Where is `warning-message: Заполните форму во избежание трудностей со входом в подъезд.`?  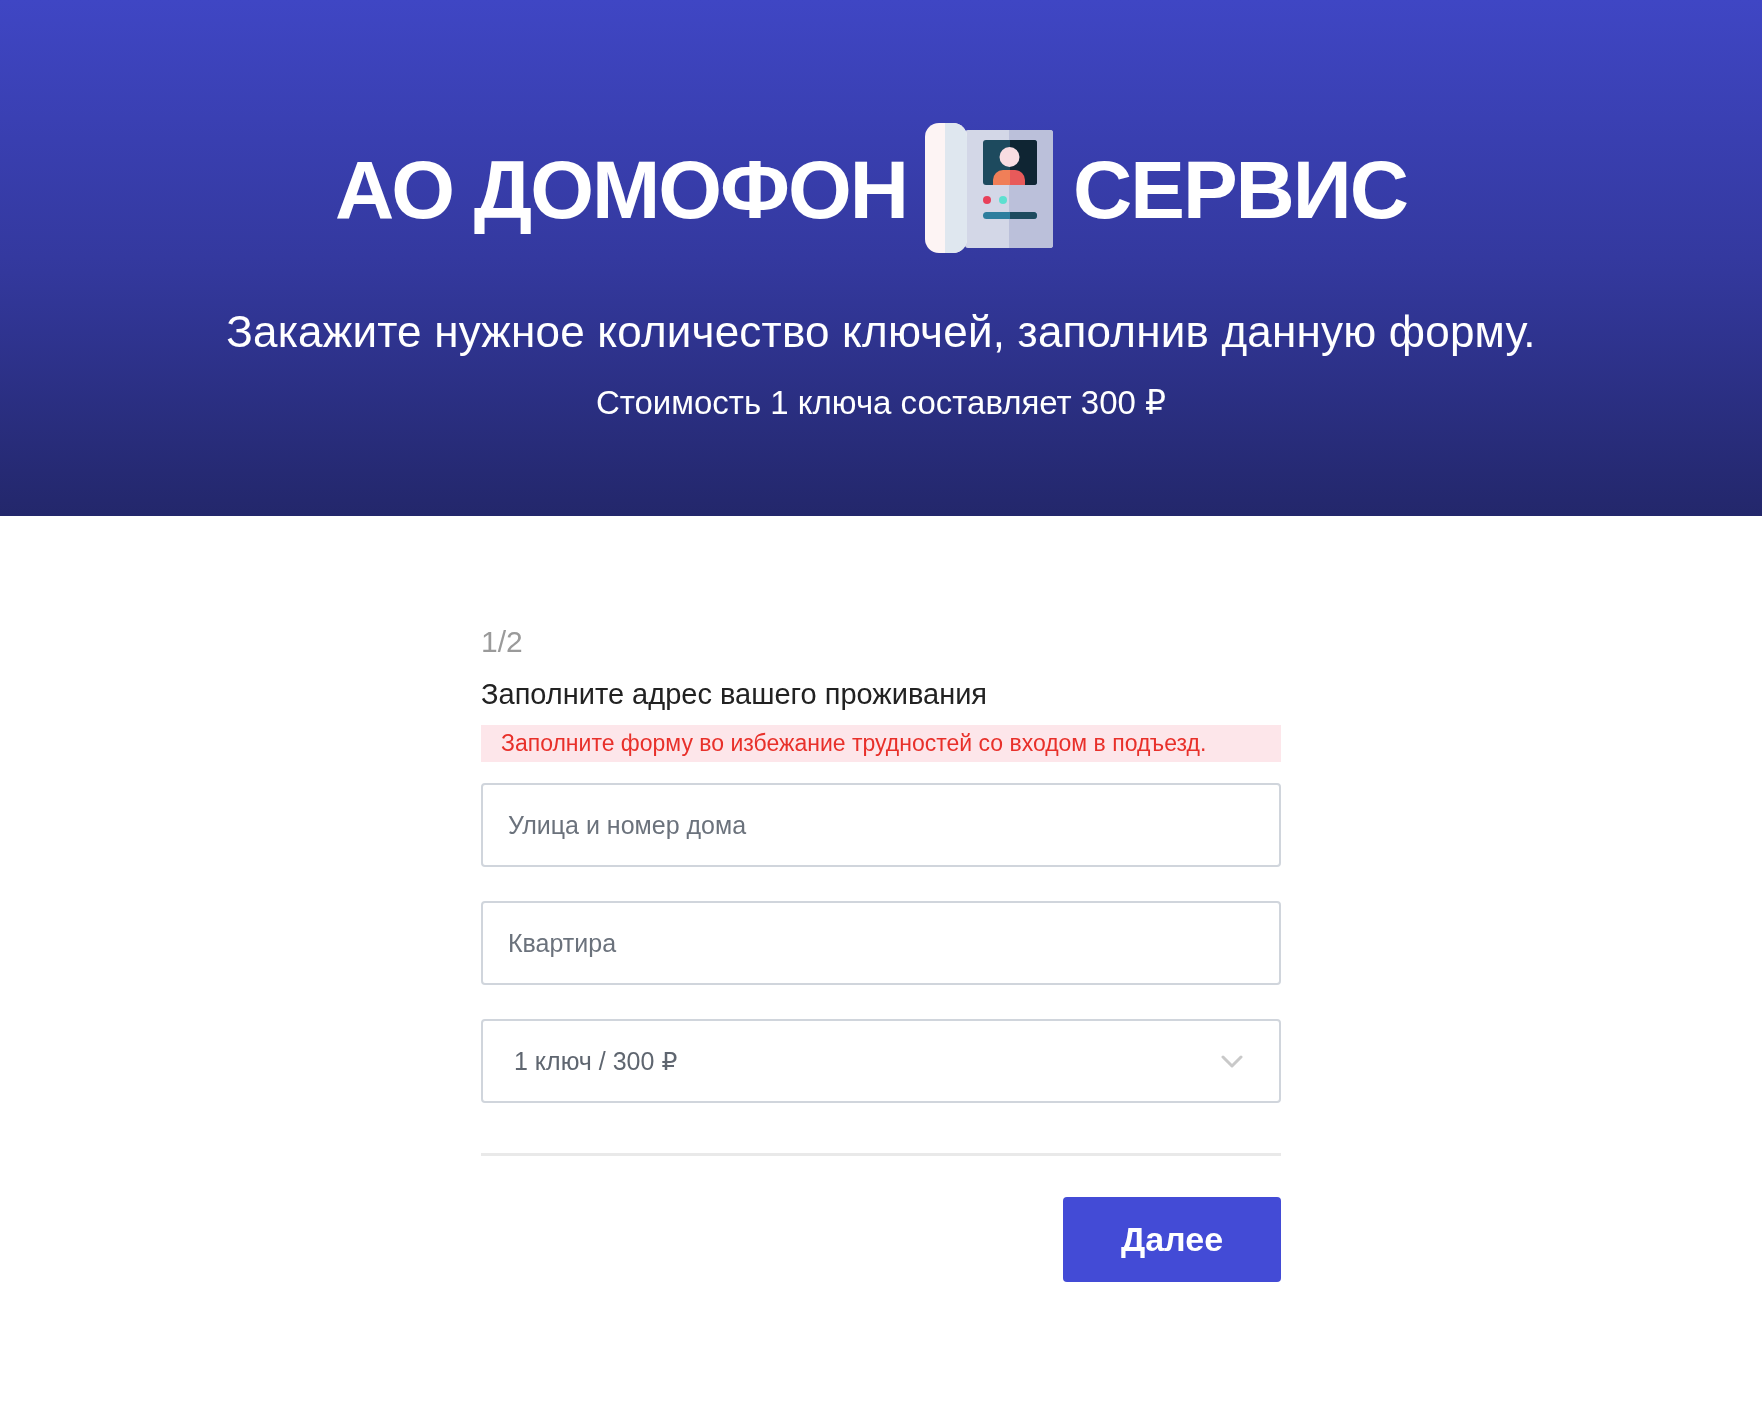 warning-message: Заполните форму во избежание трудностей со входом в подъезд. is located at coordinates (881, 743).